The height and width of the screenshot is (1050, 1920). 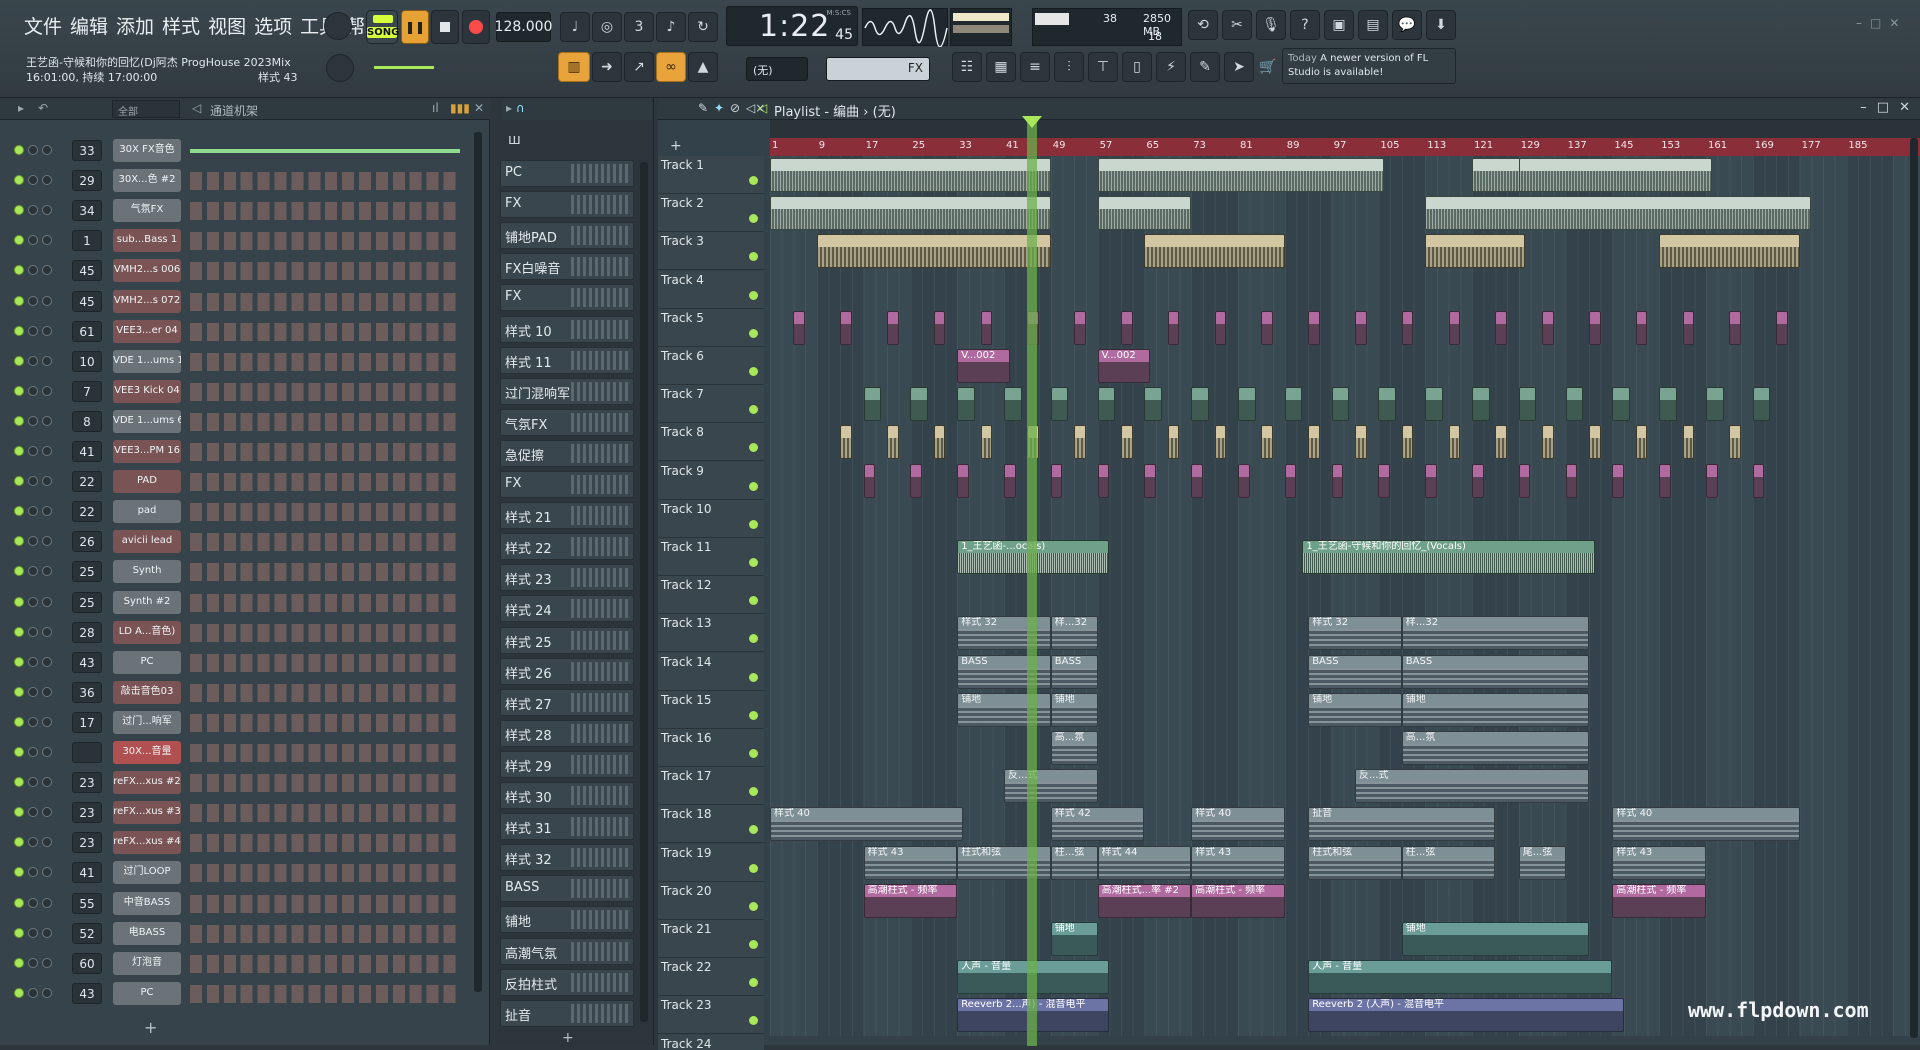 What do you see at coordinates (1466, 1015) in the screenshot?
I see `playlist-clip: Reeverb 2 (人声) - 混音电平` at bounding box center [1466, 1015].